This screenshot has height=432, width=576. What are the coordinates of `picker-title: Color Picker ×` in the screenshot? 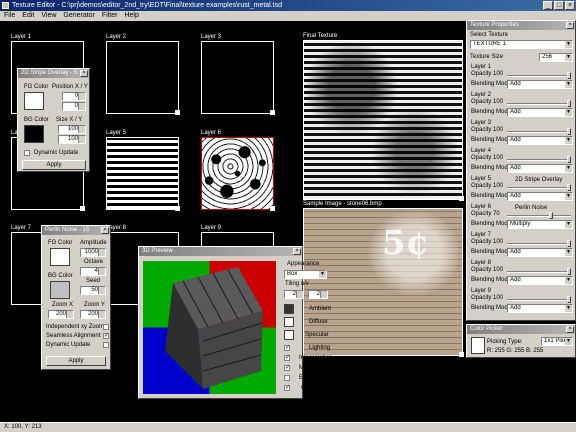 It's located at (521, 329).